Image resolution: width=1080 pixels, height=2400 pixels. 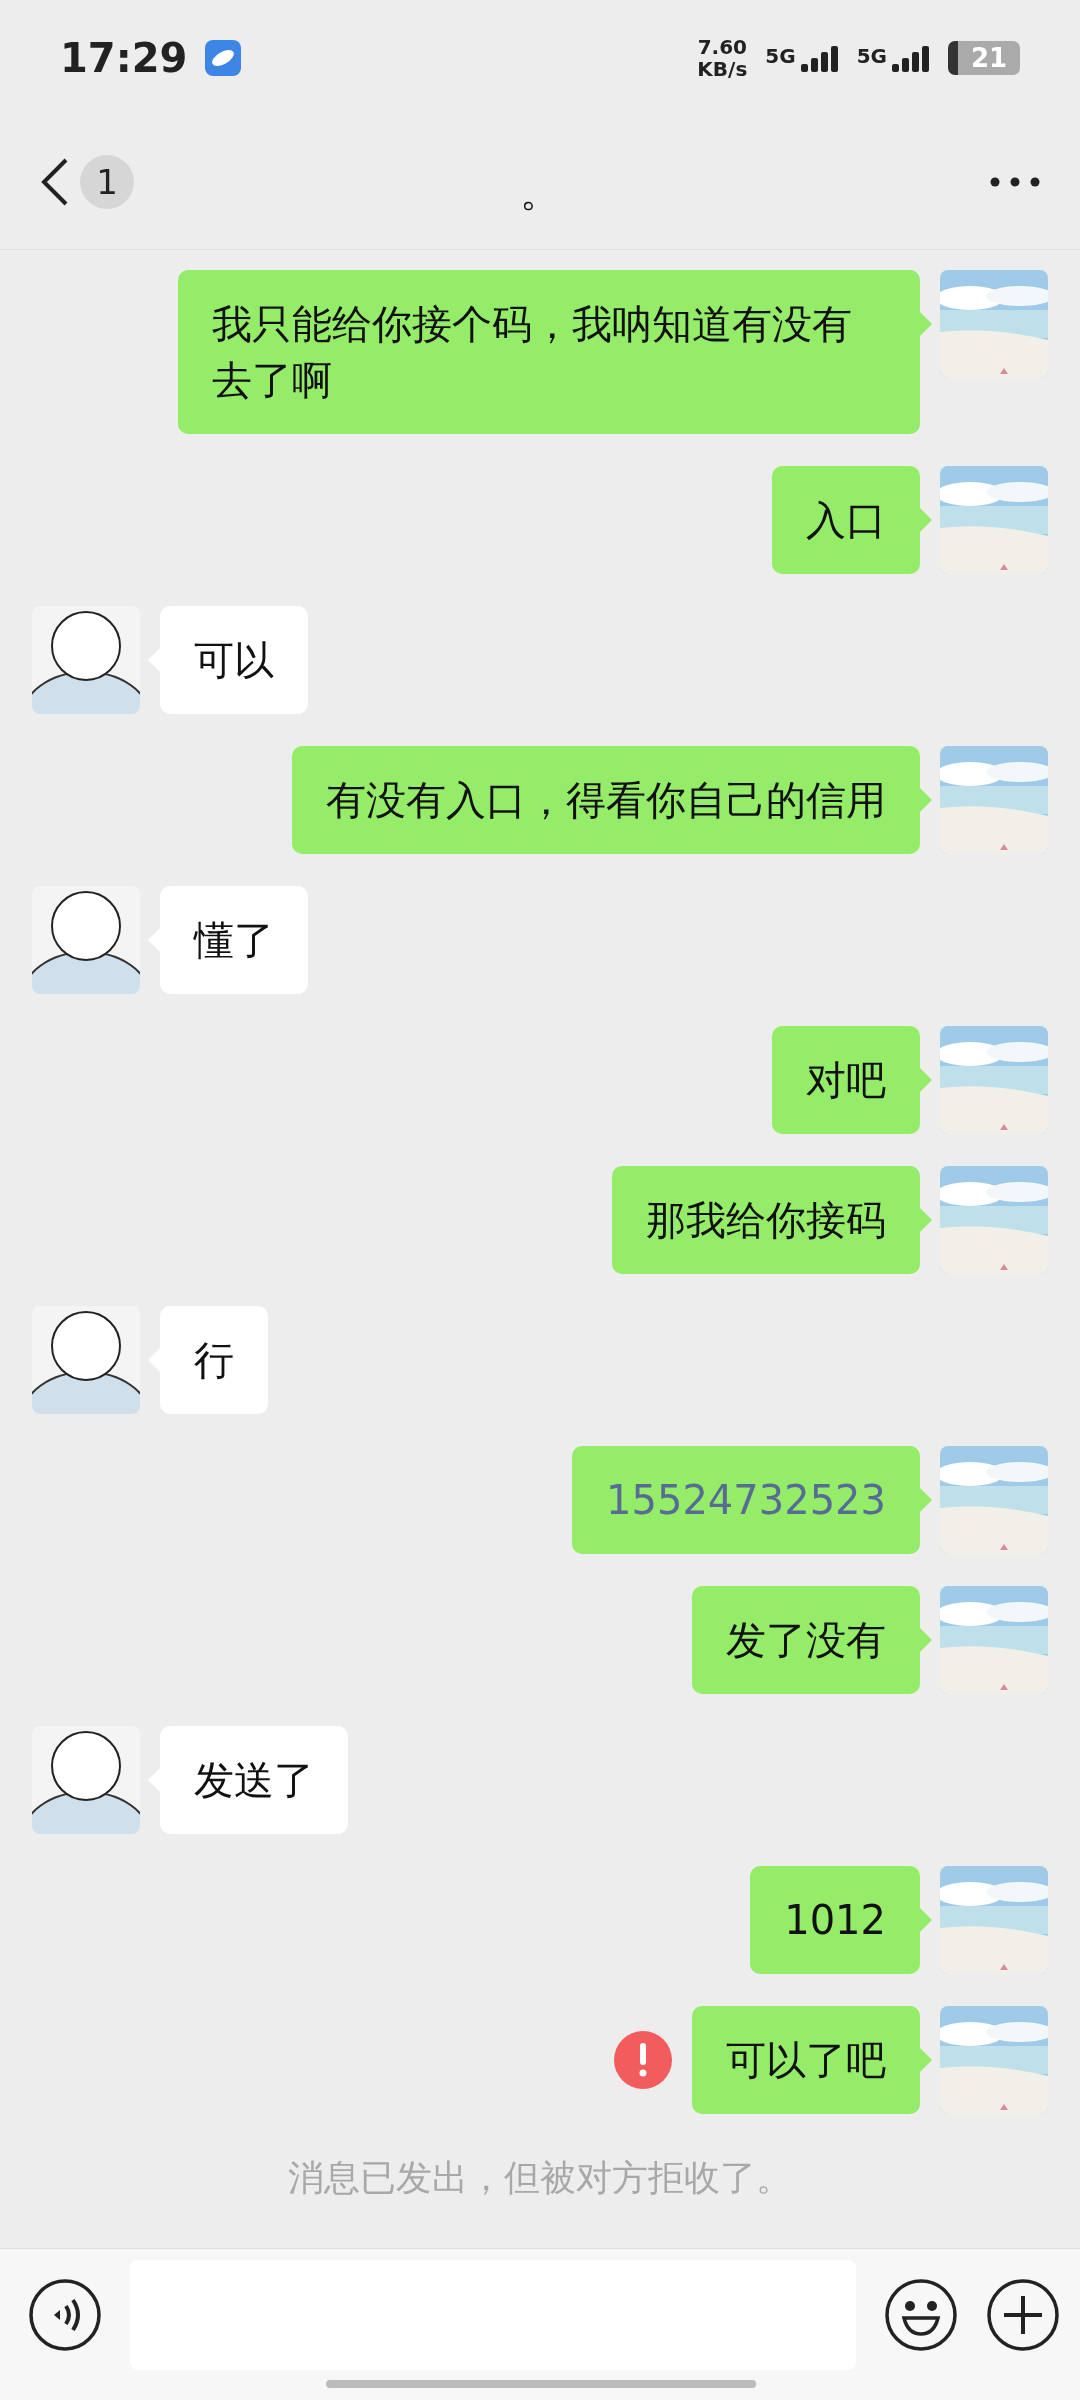 I want to click on plus-icon, so click(x=1023, y=2314).